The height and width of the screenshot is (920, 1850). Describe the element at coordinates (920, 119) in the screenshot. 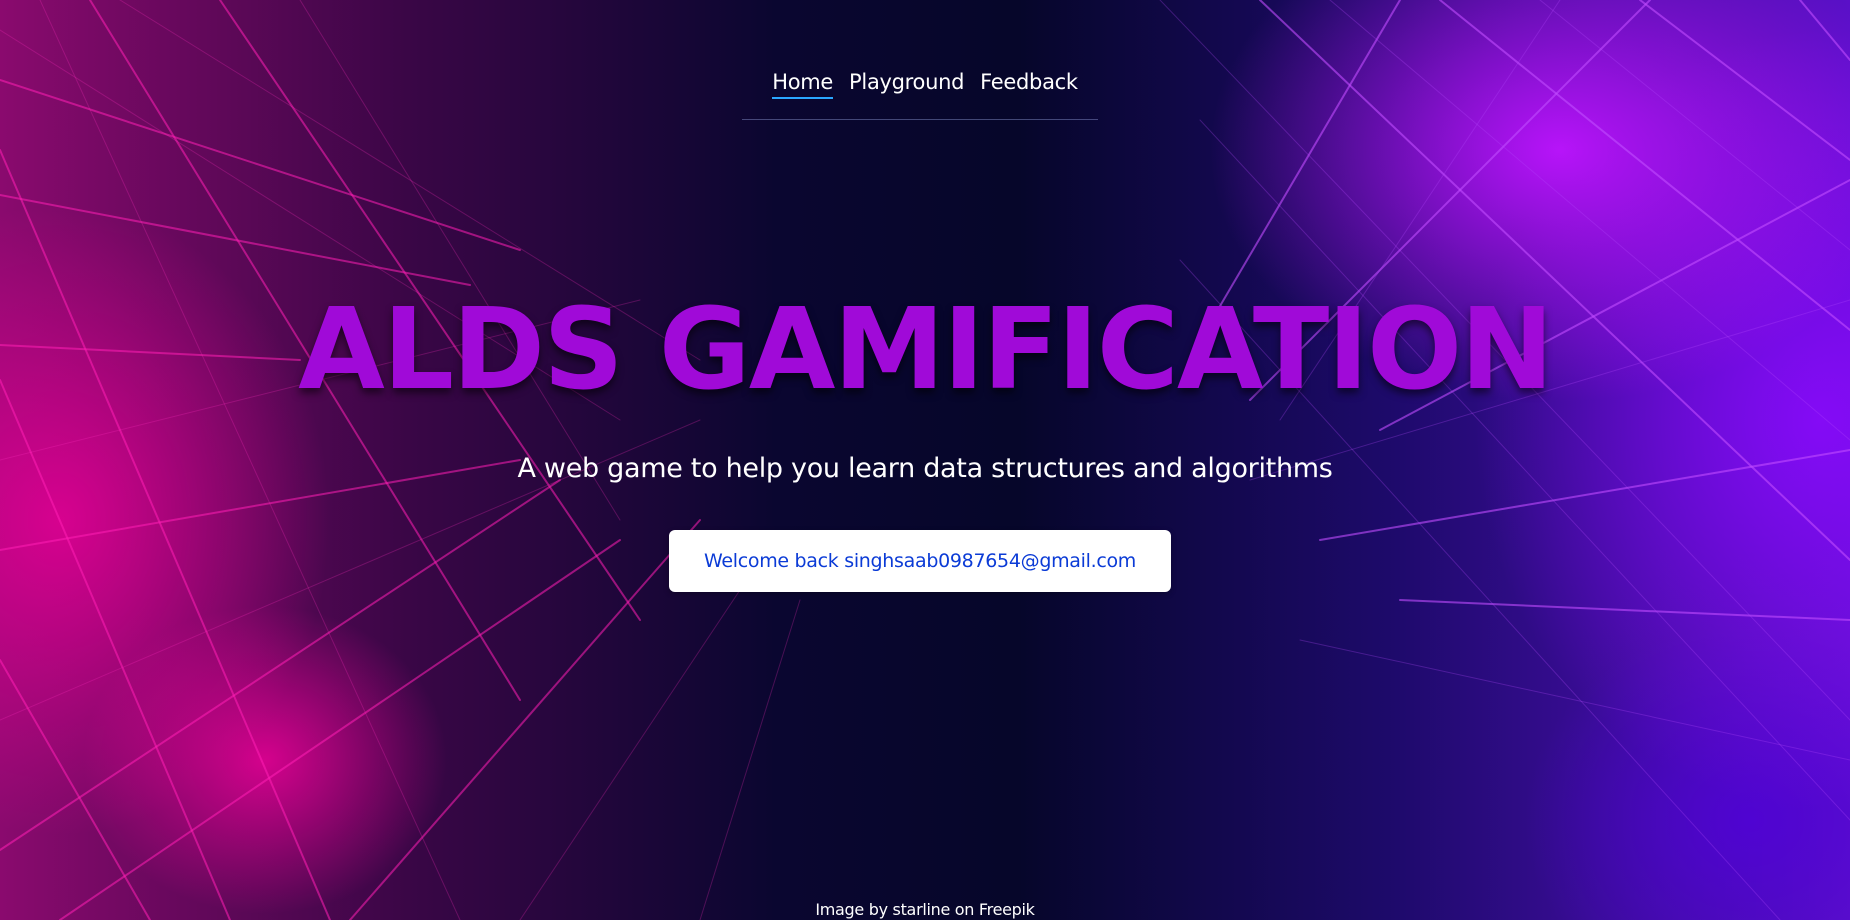

I see `nav-divider` at that location.